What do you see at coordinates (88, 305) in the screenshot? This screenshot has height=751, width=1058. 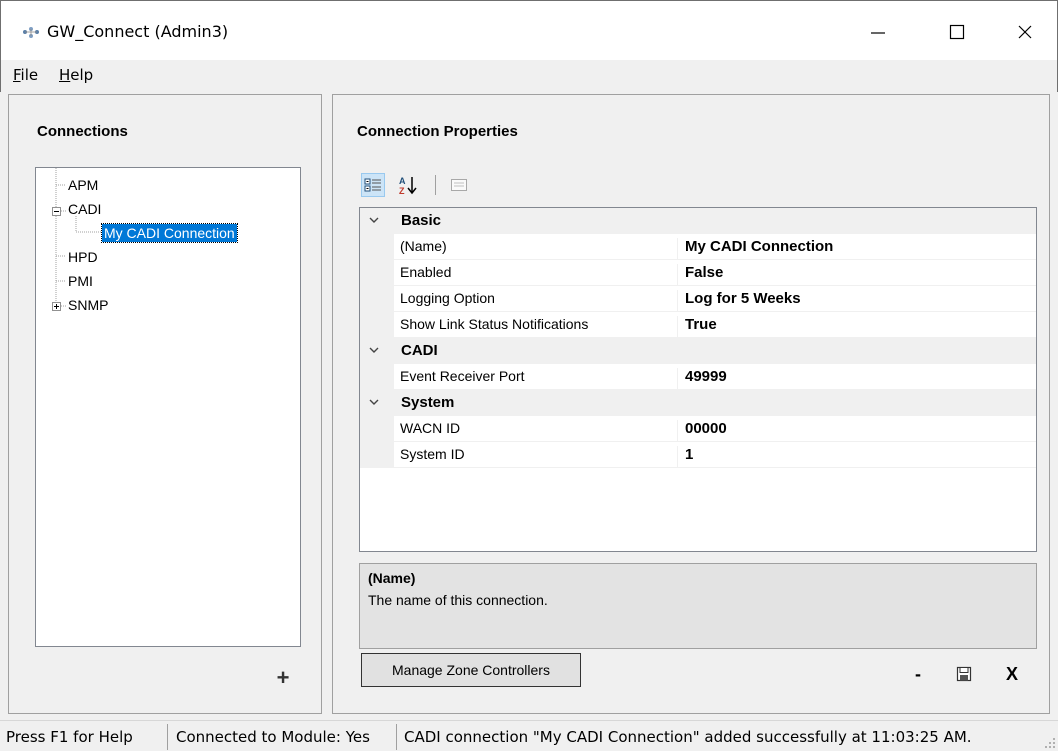 I see `tree-item-snmp: SNMP` at bounding box center [88, 305].